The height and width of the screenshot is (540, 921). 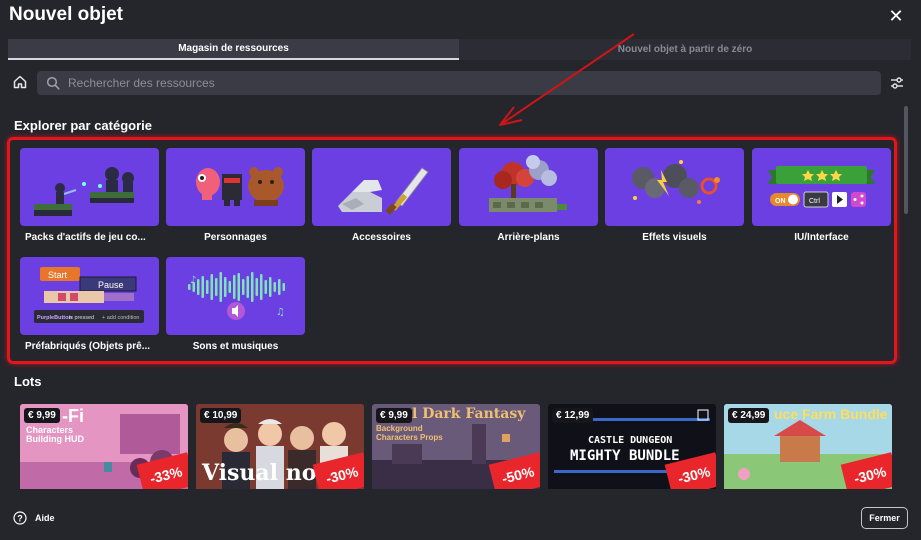 I want to click on category-characters: Personnages, so click(x=235, y=195).